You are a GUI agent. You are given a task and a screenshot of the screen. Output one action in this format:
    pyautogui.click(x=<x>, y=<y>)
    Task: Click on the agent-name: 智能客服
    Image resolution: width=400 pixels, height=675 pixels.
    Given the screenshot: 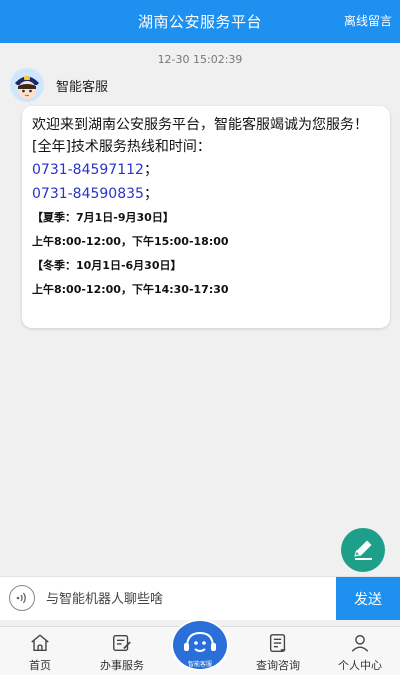 What is the action you would take?
    pyautogui.click(x=82, y=87)
    